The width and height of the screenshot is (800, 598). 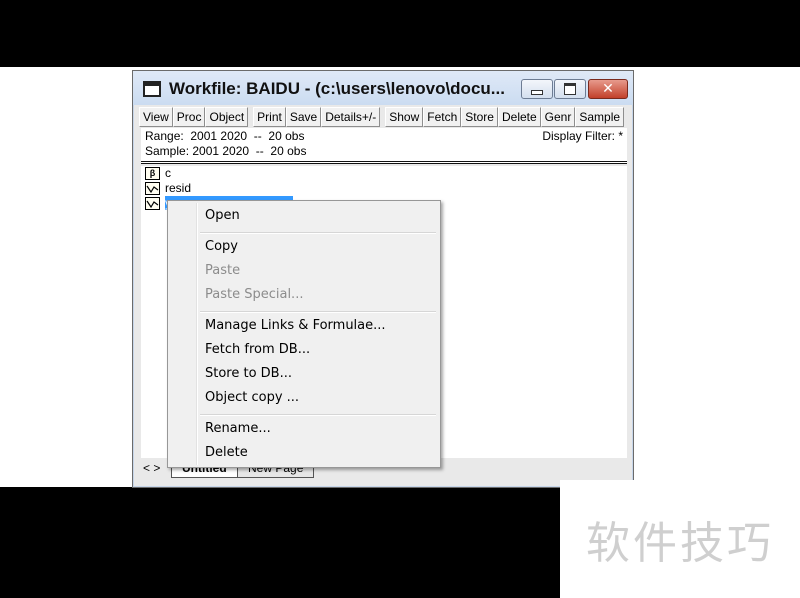 I want to click on window-icon, so click(x=152, y=89).